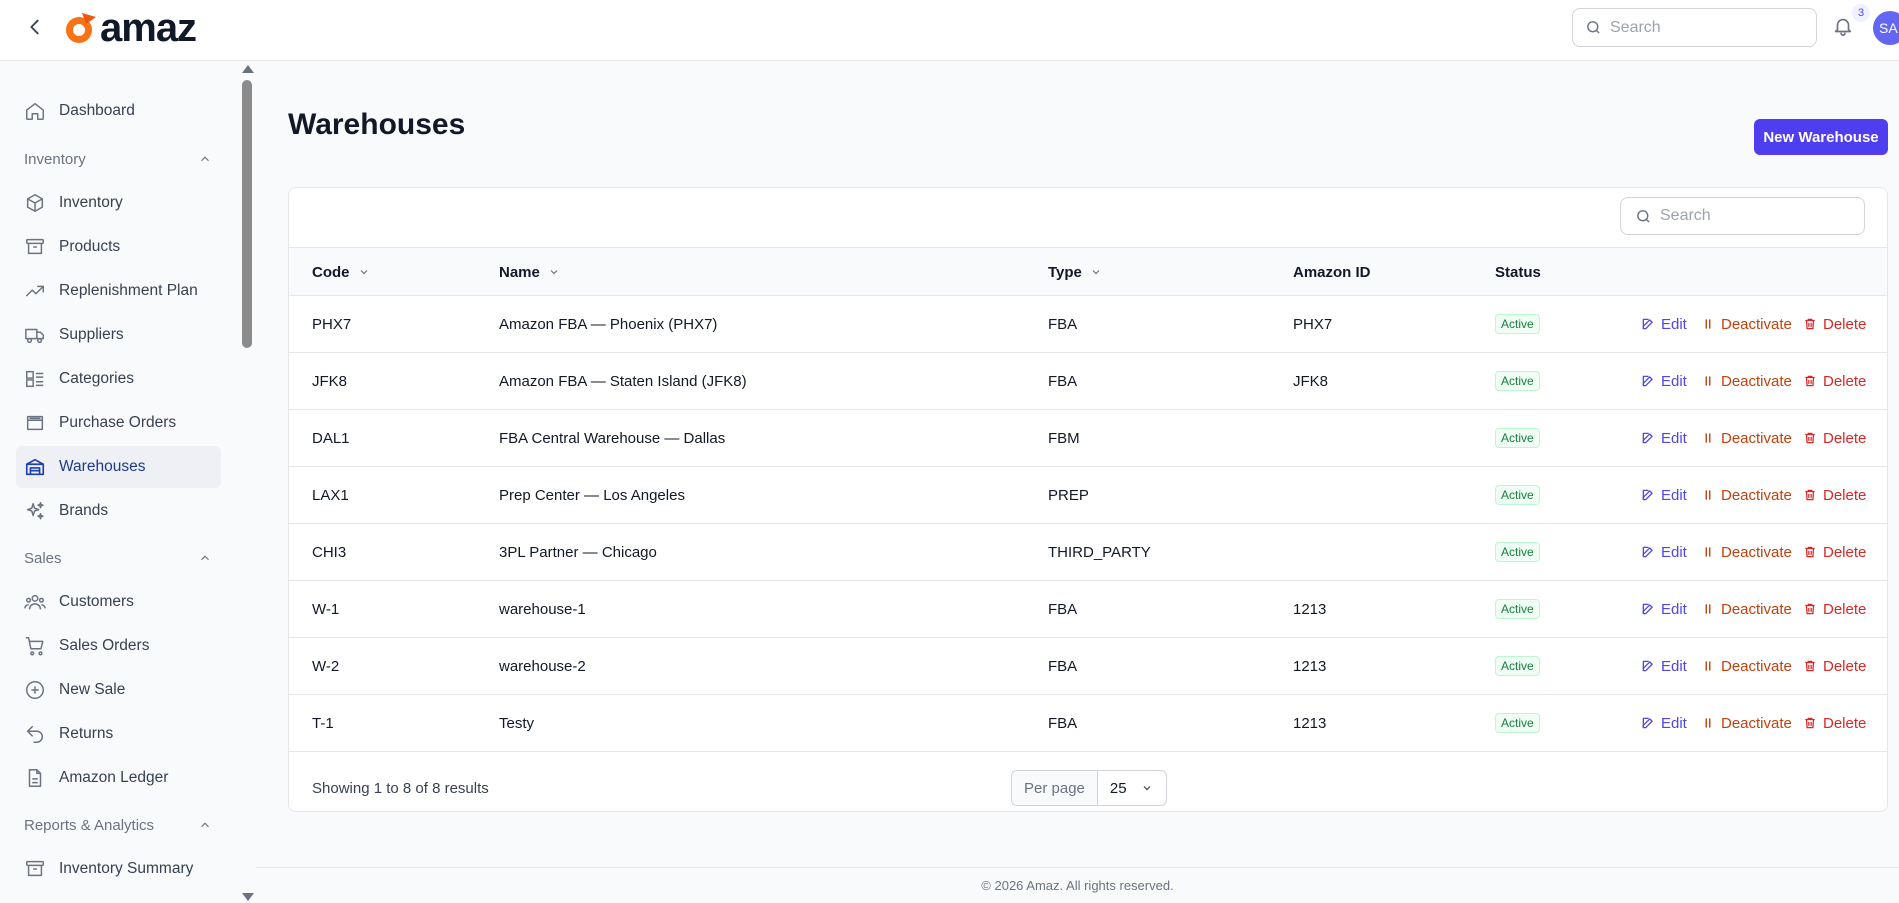 The height and width of the screenshot is (903, 1899). What do you see at coordinates (118, 291) in the screenshot?
I see `sidebar-item-replenishment-plan: Replenishment Plan` at bounding box center [118, 291].